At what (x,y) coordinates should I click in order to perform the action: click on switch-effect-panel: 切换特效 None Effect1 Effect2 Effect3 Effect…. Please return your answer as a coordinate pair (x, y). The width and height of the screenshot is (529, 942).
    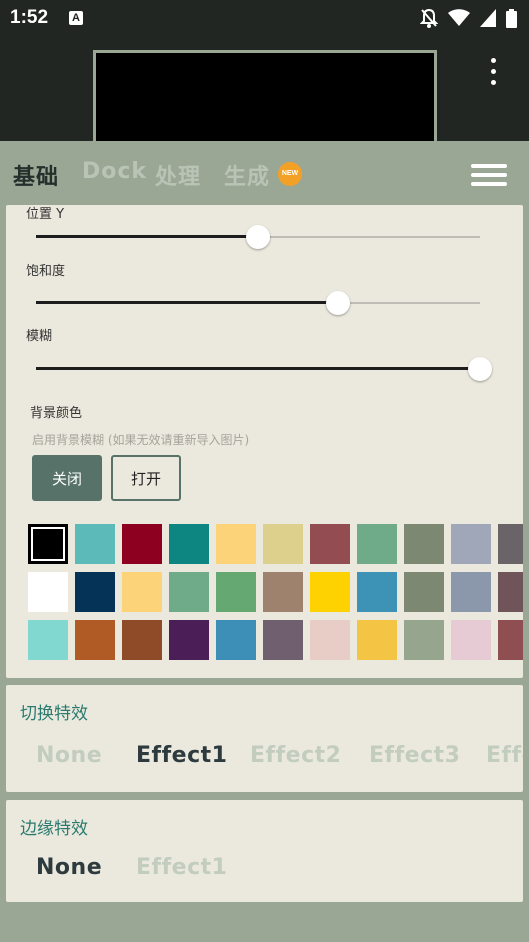
    Looking at the image, I should click on (264, 738).